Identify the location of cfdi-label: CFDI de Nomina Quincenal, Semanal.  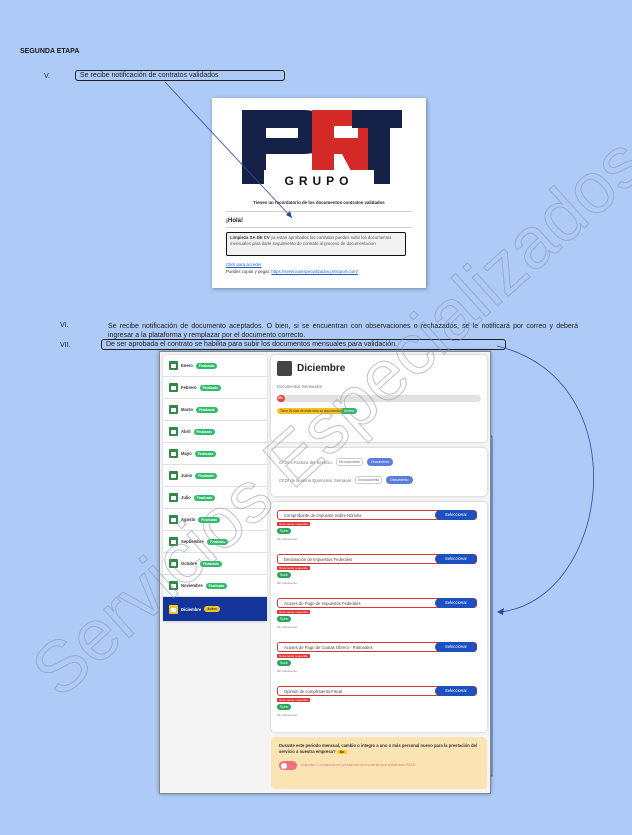
(315, 480).